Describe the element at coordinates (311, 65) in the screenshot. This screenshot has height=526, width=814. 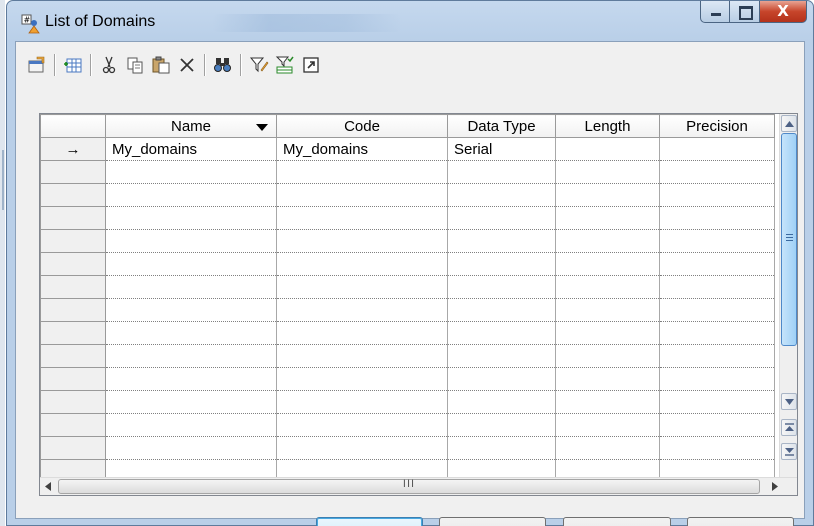
I see `export-button` at that location.